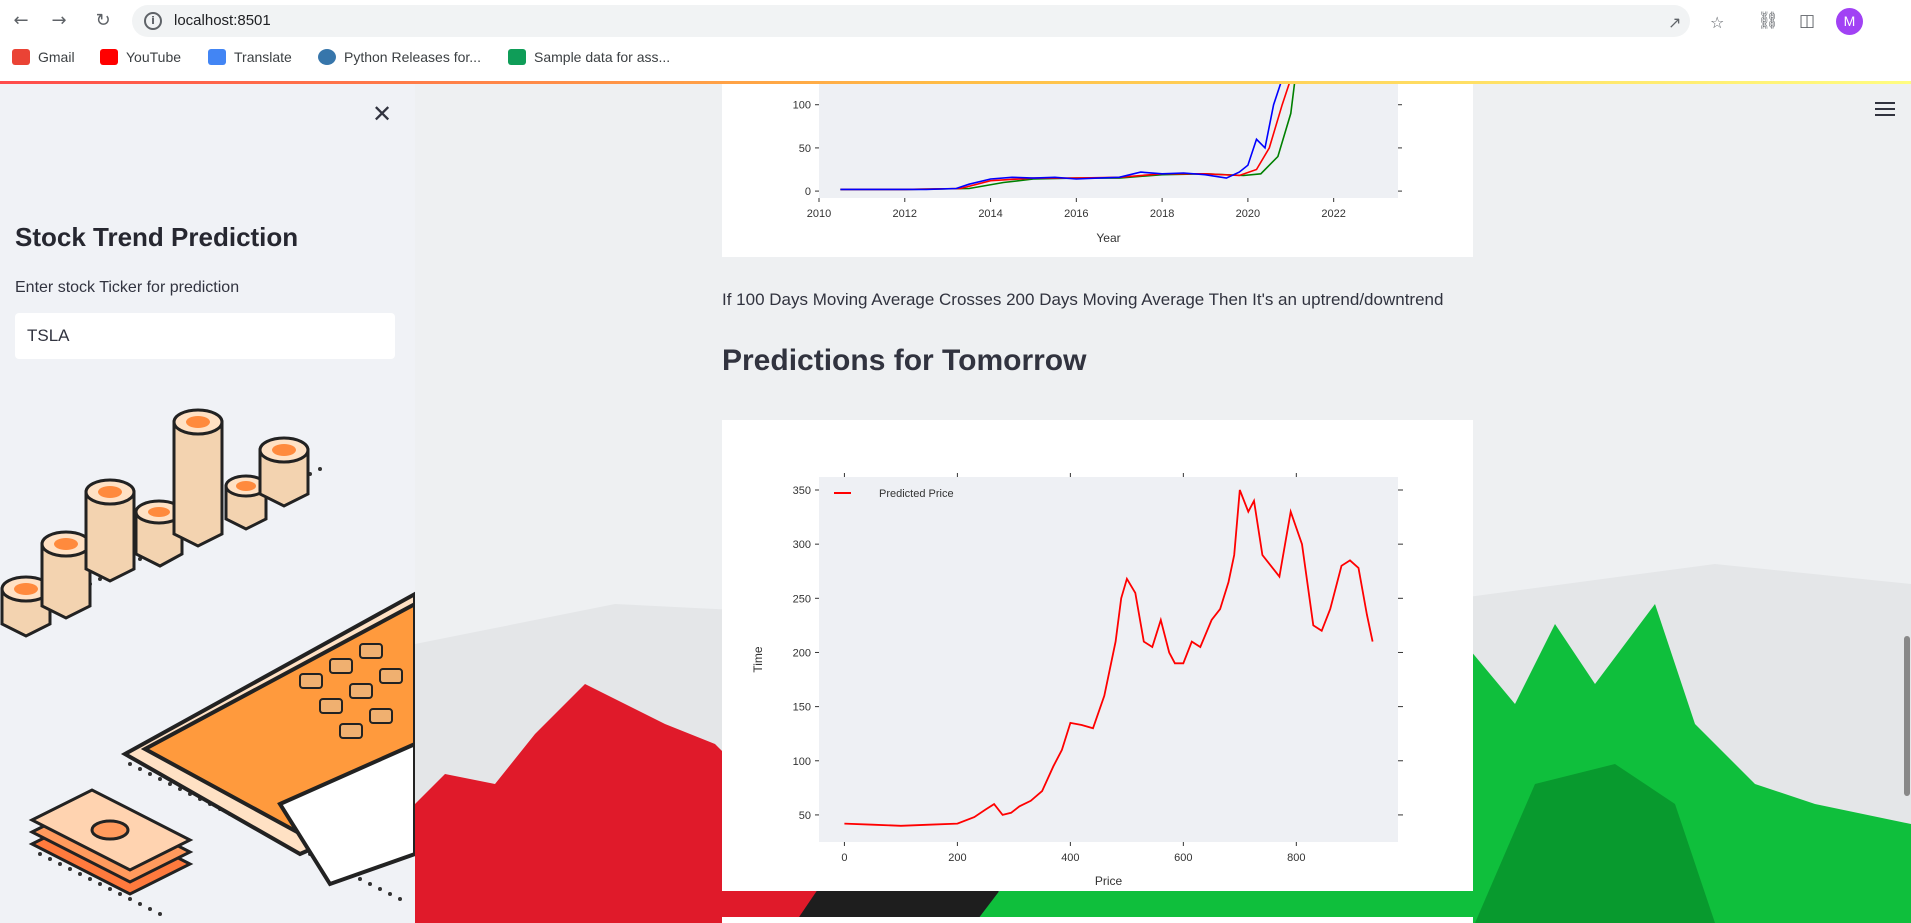  I want to click on x-tick-label: 0, so click(844, 858).